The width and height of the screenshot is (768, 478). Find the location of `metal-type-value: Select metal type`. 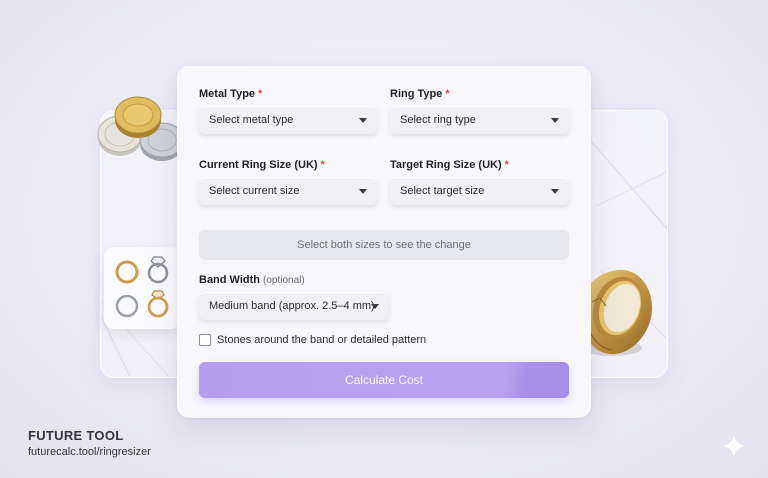

metal-type-value: Select metal type is located at coordinates (251, 120).